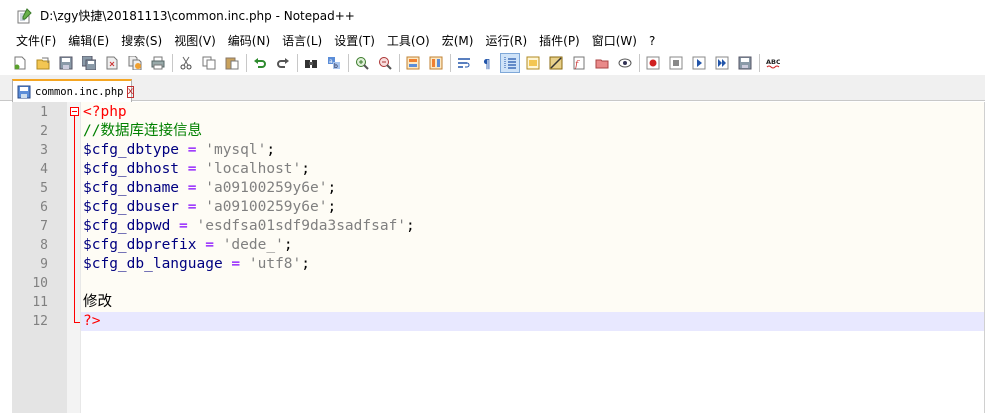 The width and height of the screenshot is (985, 413). I want to click on code-token: $cfg_dbtype, so click(131, 150).